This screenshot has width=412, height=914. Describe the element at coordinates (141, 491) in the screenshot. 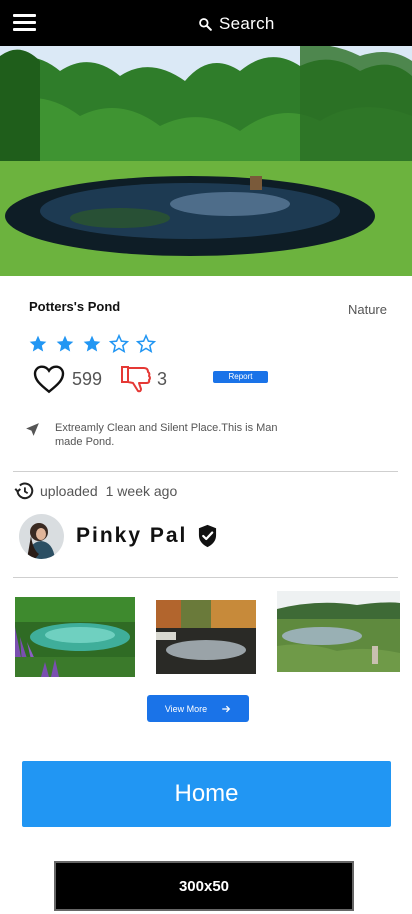

I see `upload-time: 1 week ago` at that location.